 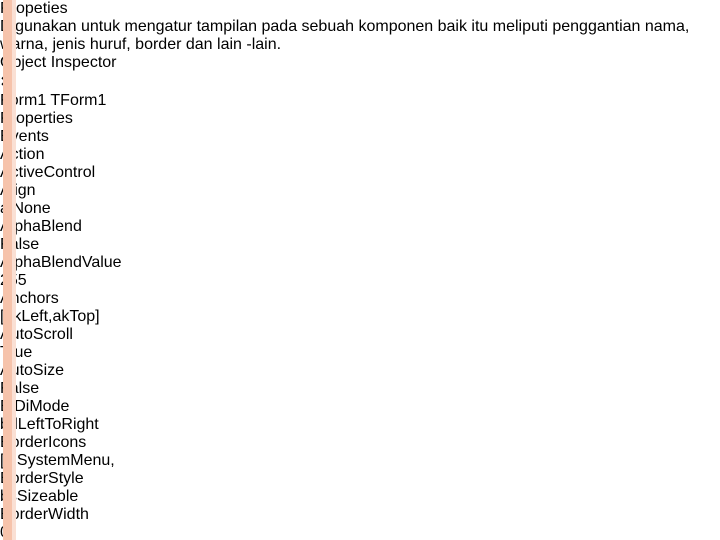 I want to click on property-row: Action, so click(x=360, y=155).